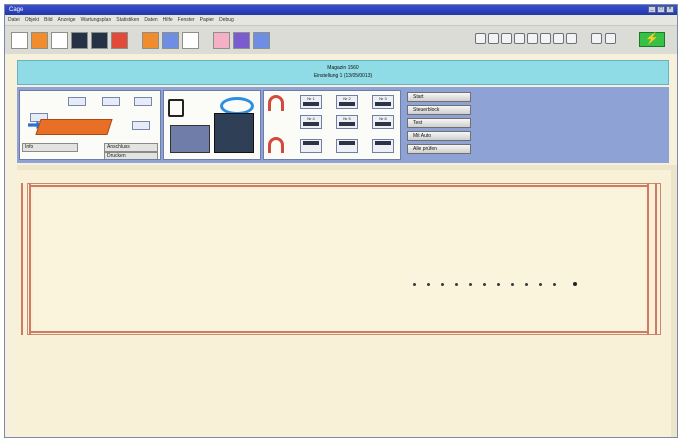  What do you see at coordinates (119, 40) in the screenshot?
I see `check-icon` at bounding box center [119, 40].